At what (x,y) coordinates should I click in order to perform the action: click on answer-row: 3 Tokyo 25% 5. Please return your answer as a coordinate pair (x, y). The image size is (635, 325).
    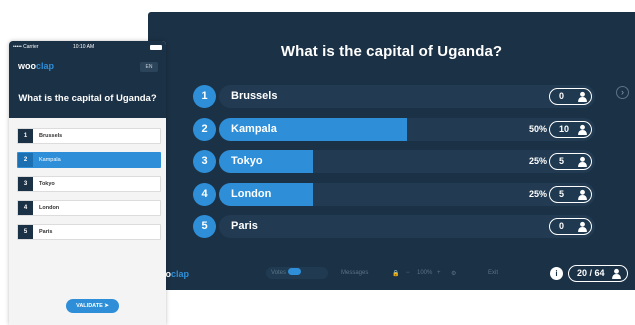
    Looking at the image, I should click on (398, 161).